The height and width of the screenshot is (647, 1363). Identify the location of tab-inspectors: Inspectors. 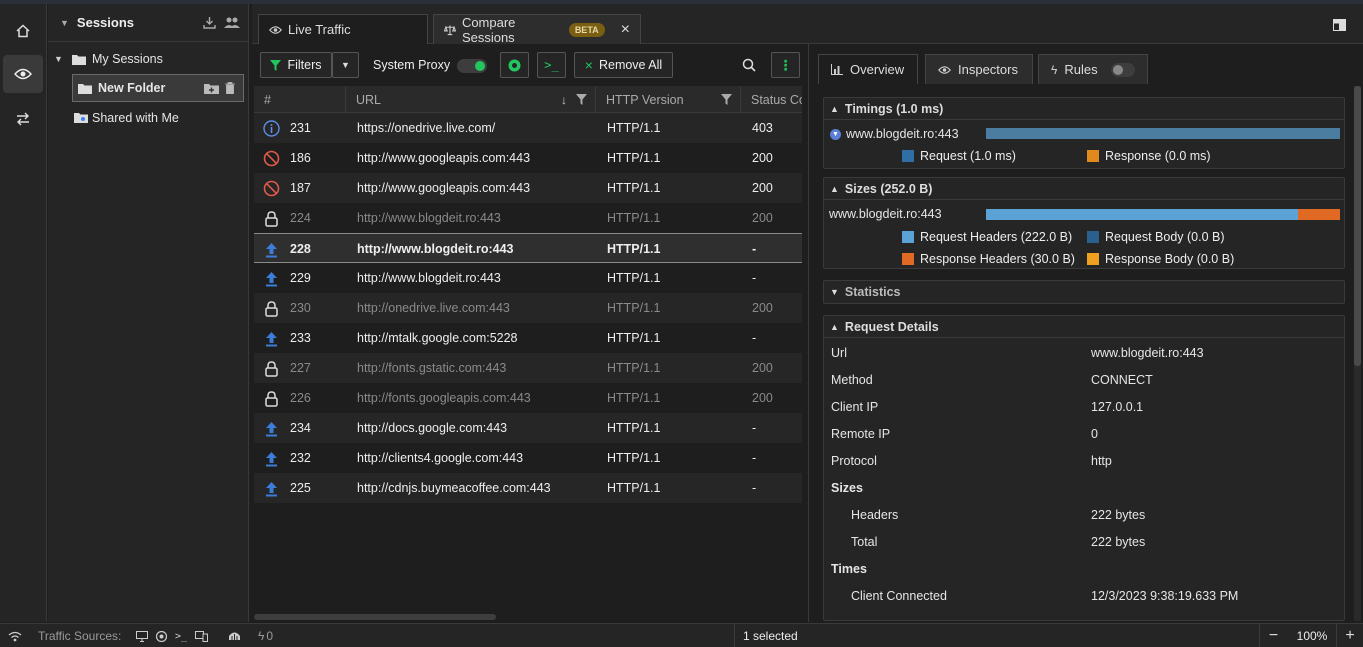
(979, 69).